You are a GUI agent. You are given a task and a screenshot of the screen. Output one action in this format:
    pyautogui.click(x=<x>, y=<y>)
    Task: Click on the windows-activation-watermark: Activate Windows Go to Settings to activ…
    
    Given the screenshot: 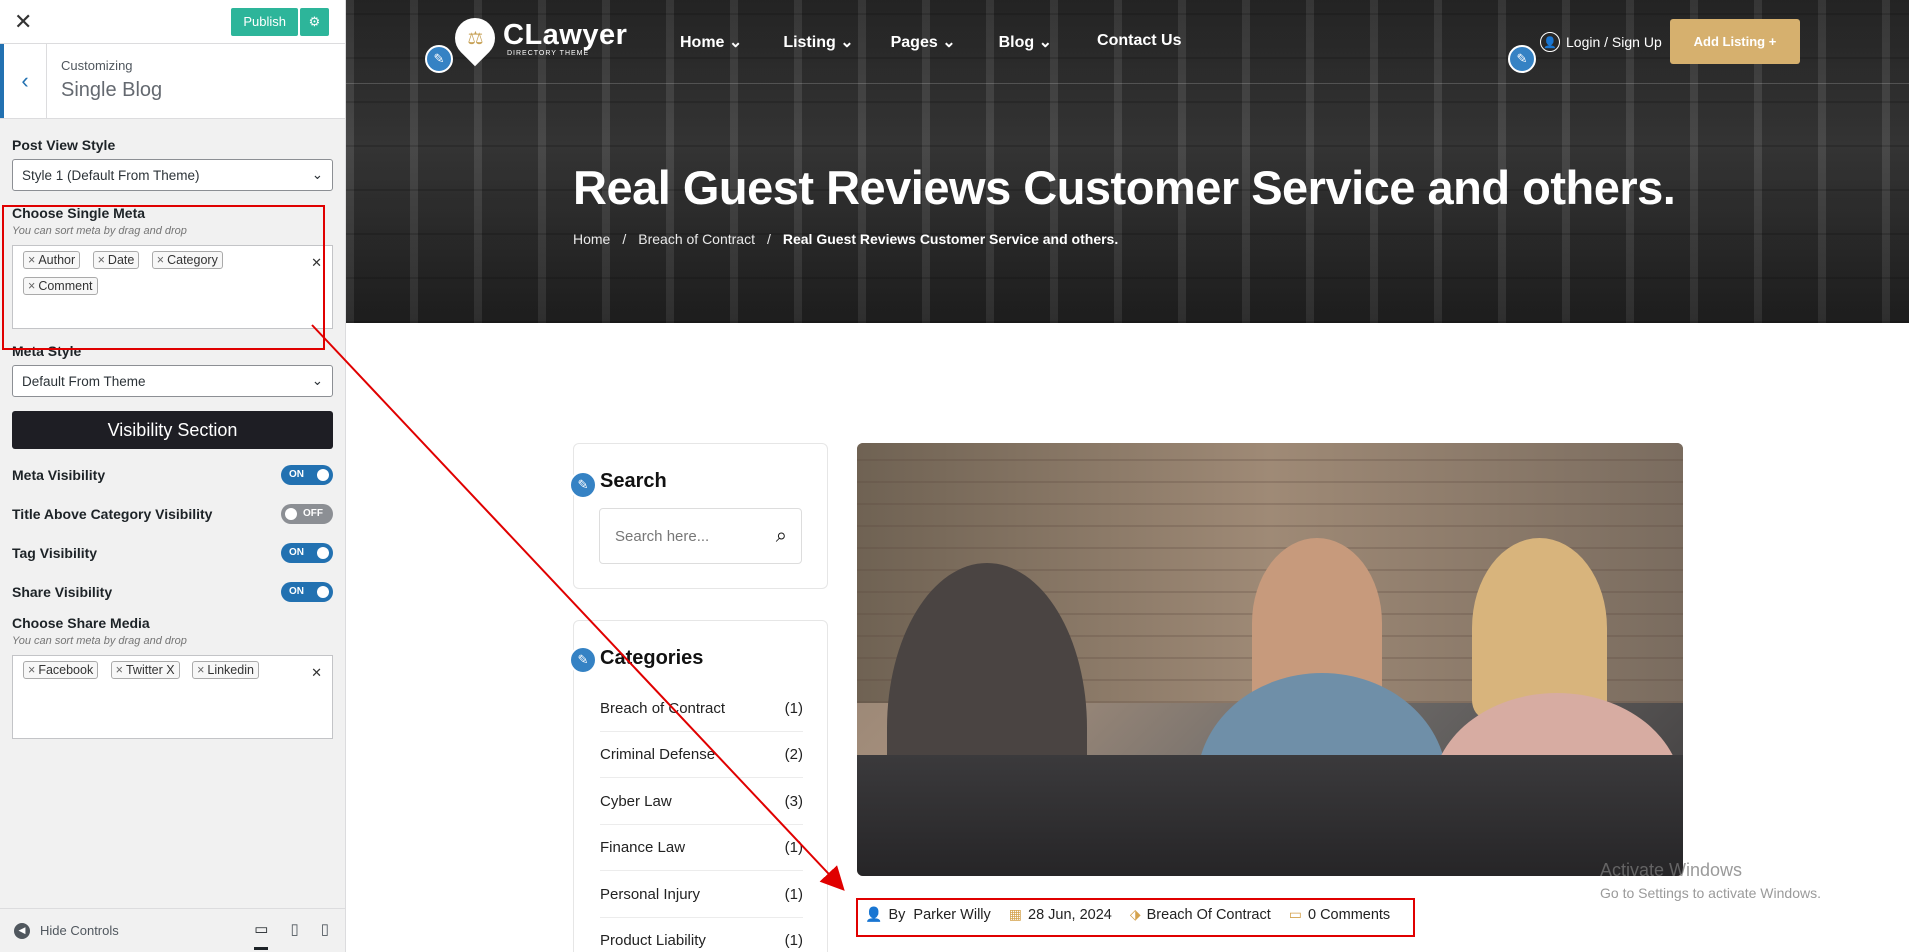 What is the action you would take?
    pyautogui.click(x=1710, y=880)
    